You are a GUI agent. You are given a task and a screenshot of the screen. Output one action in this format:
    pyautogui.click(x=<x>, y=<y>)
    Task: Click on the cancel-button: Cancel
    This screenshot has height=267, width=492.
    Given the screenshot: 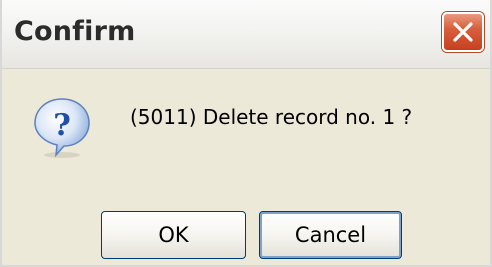 What is the action you would take?
    pyautogui.click(x=330, y=235)
    